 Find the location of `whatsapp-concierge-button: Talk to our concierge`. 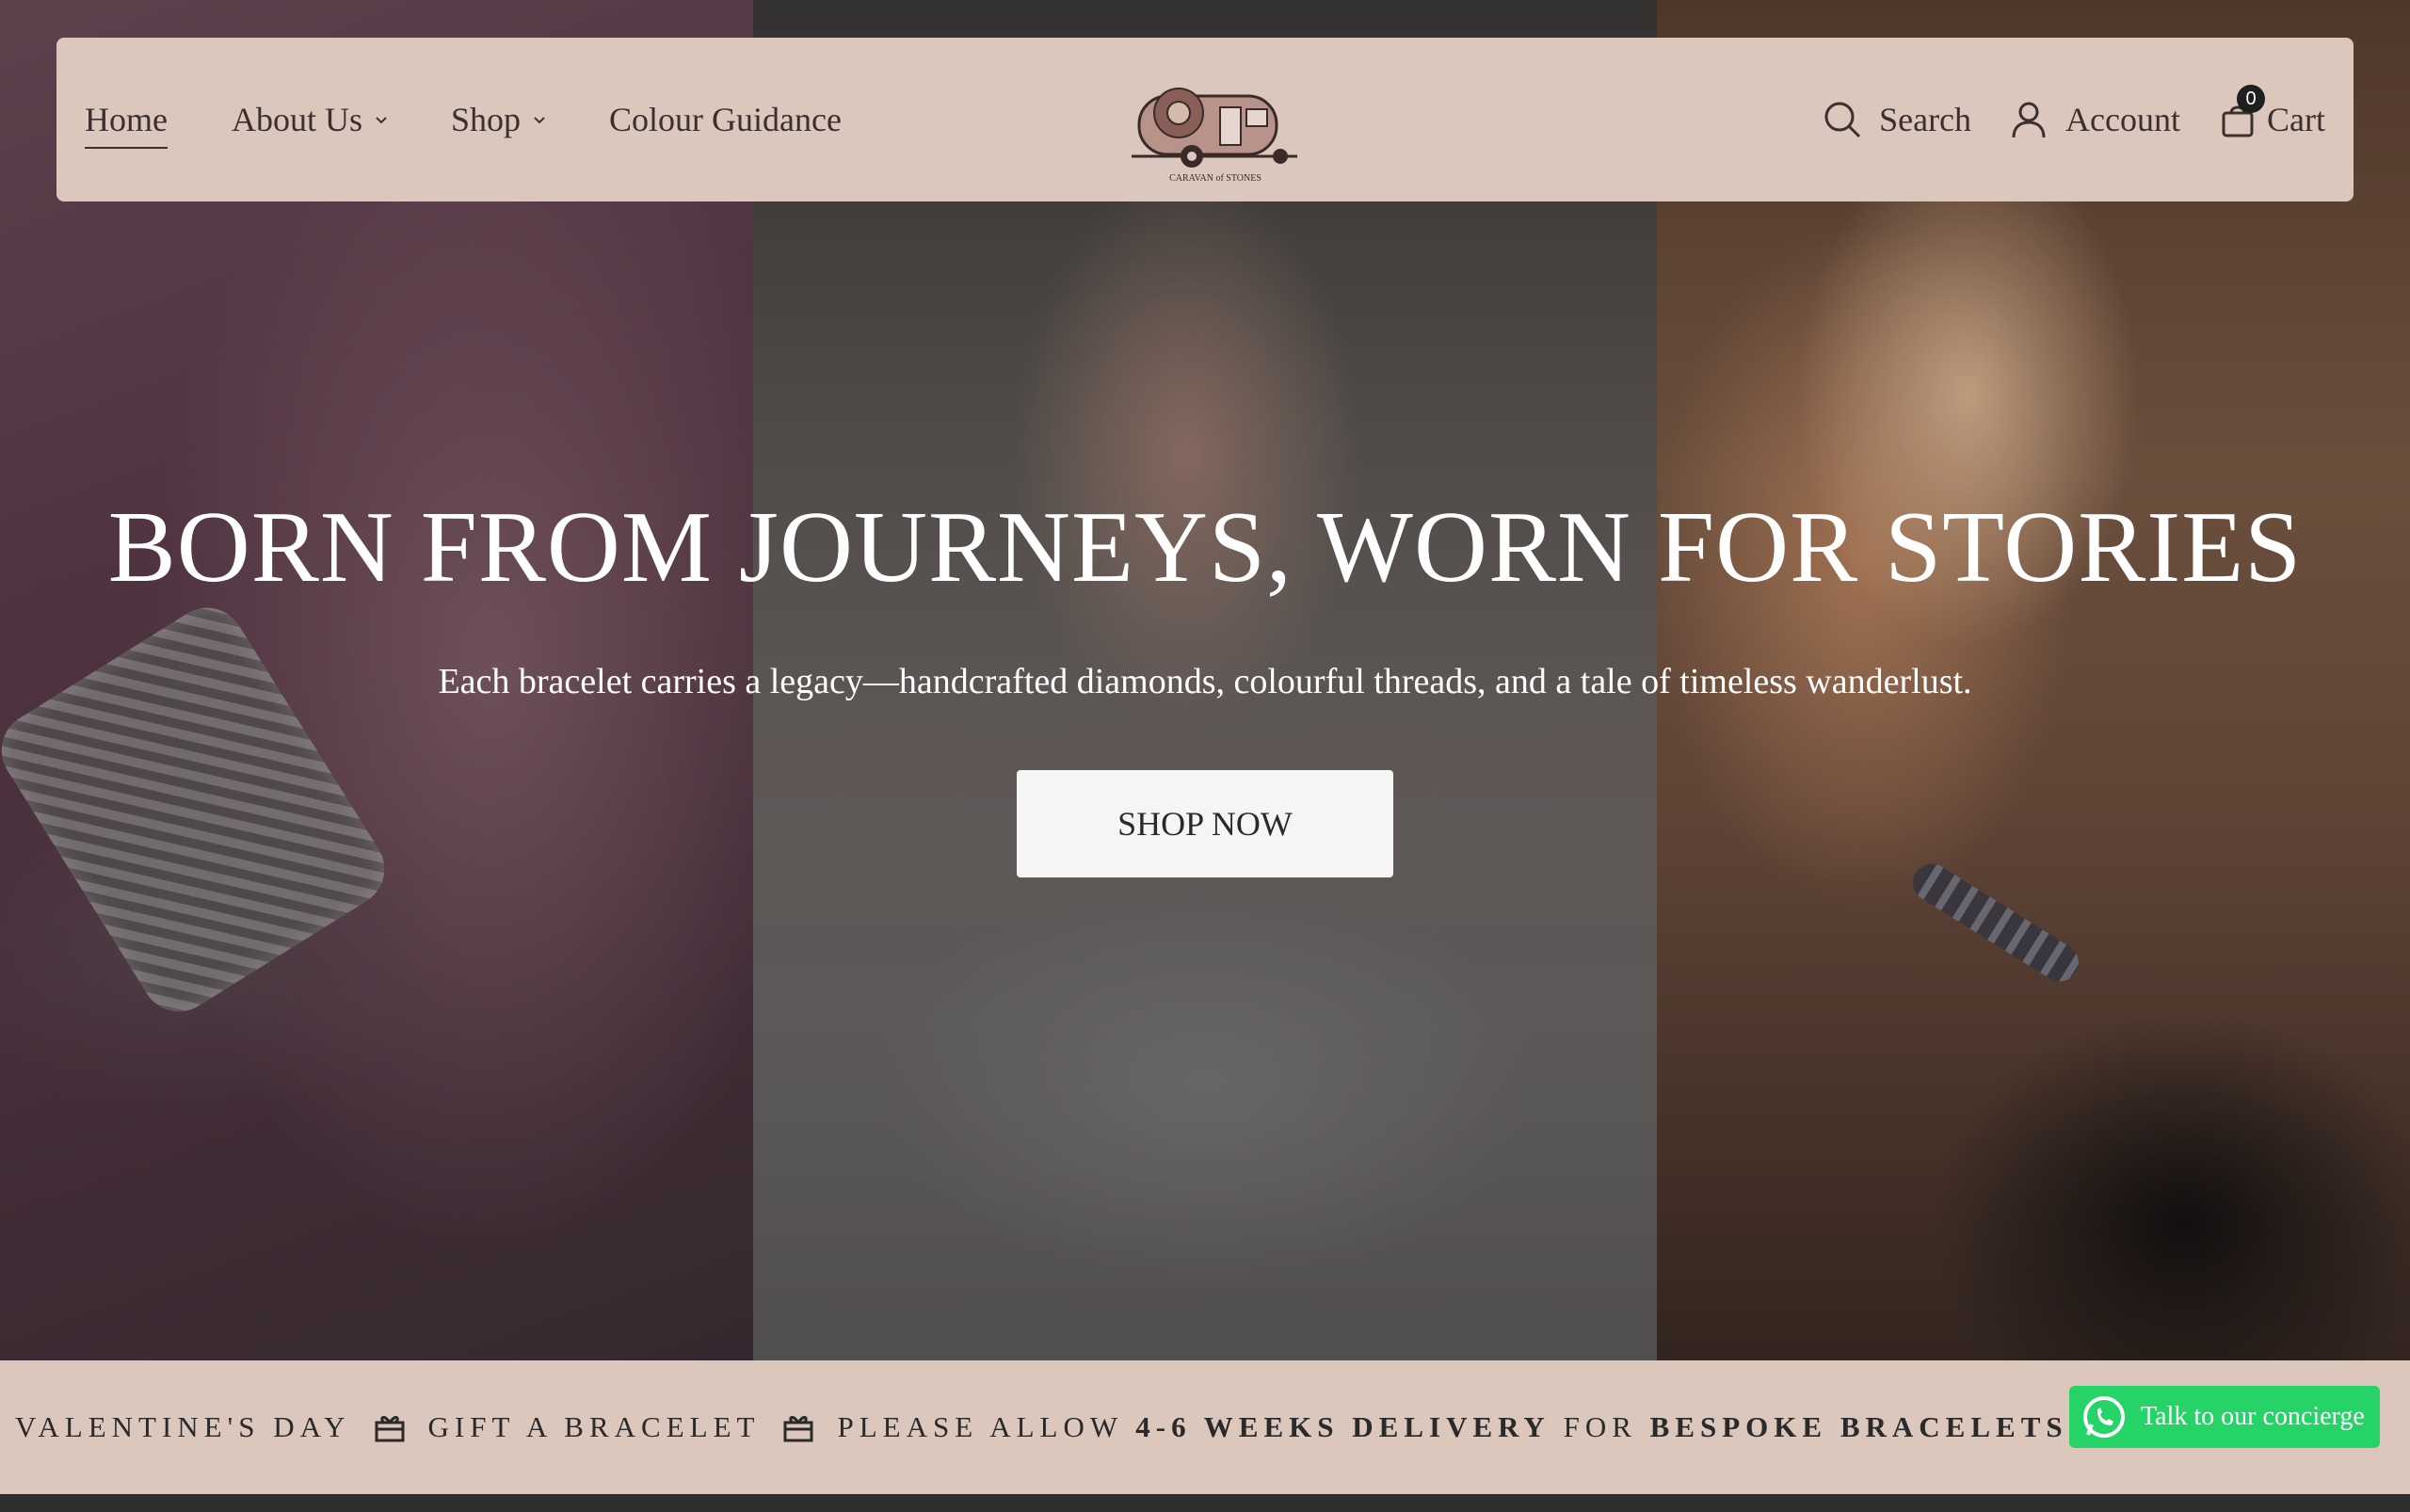

whatsapp-concierge-button: Talk to our concierge is located at coordinates (2224, 1417).